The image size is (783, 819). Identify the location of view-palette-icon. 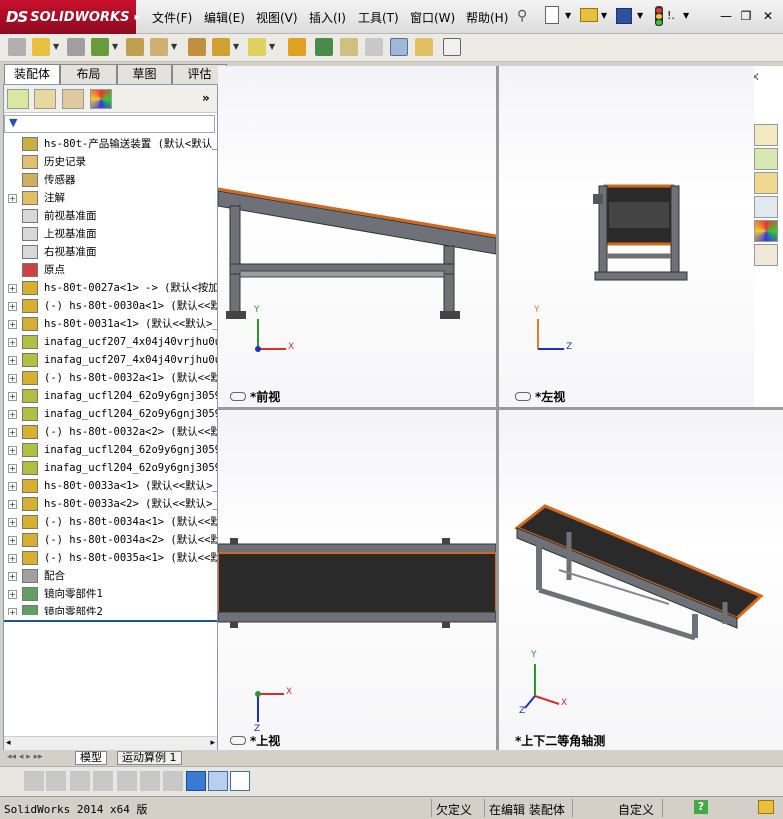
(766, 207).